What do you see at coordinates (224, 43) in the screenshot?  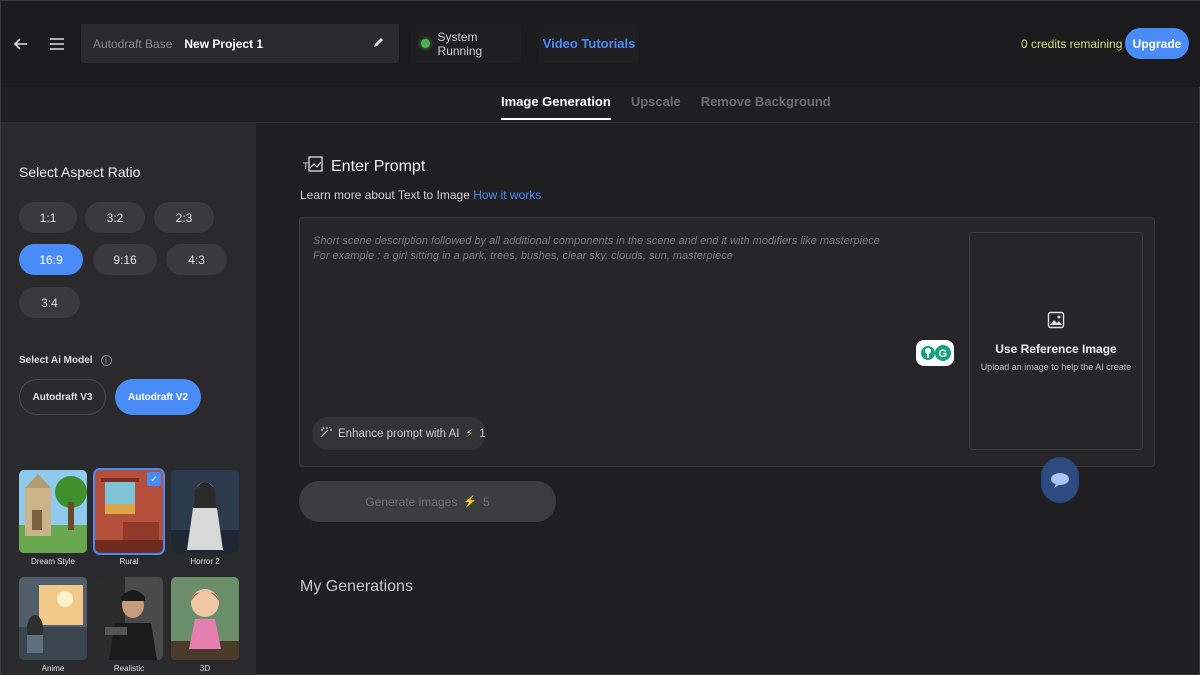 I see `project-name: New Project 1` at bounding box center [224, 43].